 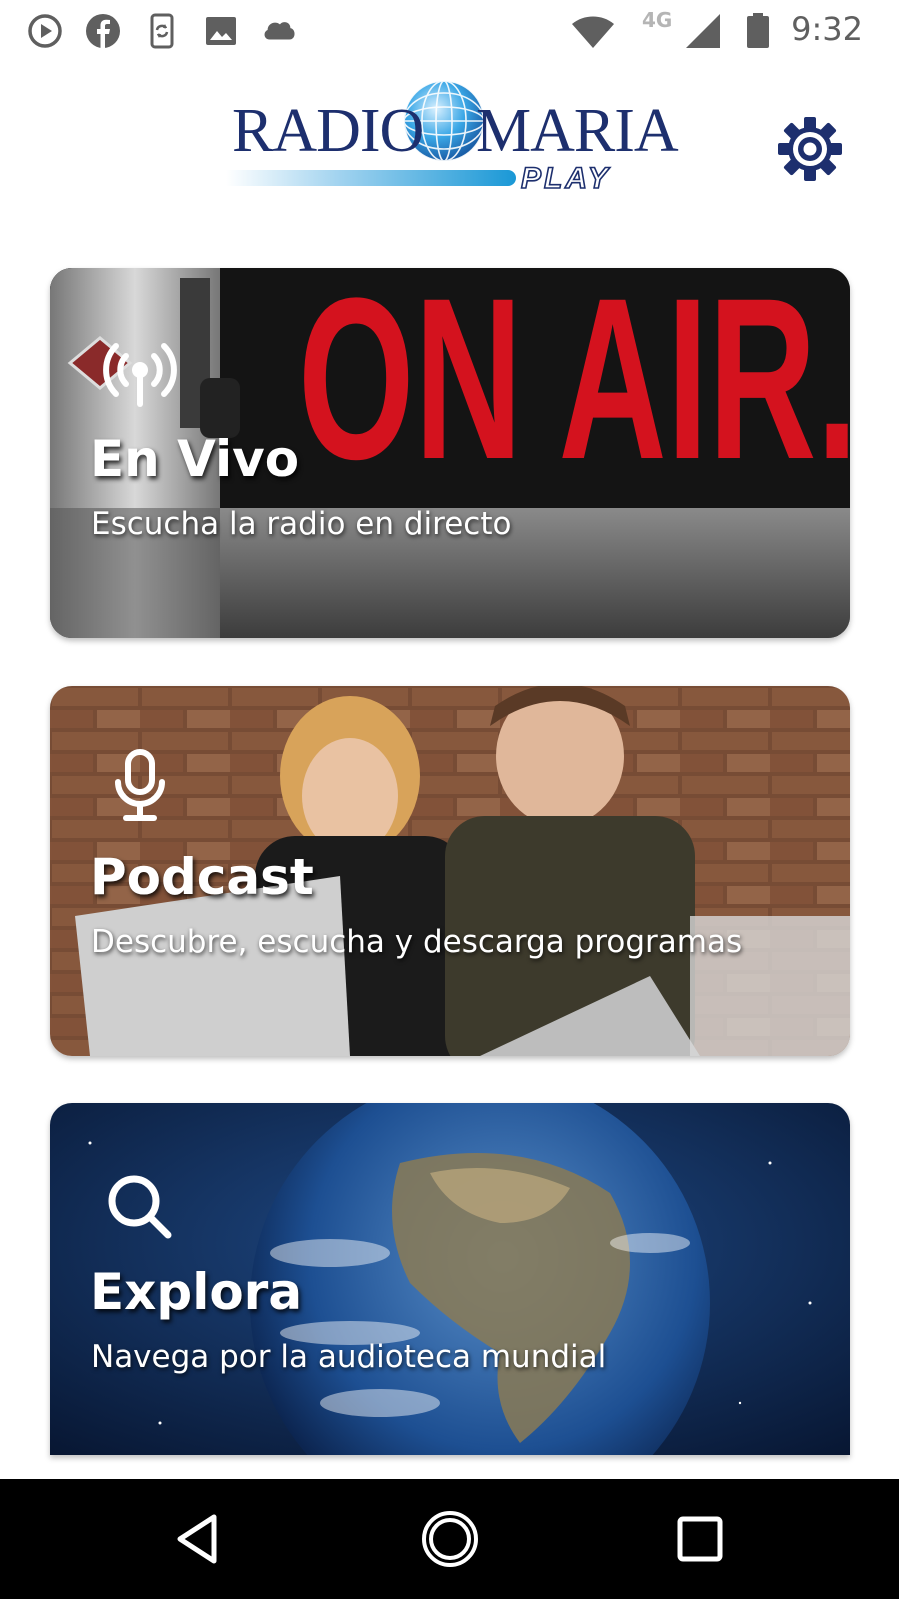 I want to click on card-subtitle: Descubre, escucha y descarga programas, so click(x=417, y=942).